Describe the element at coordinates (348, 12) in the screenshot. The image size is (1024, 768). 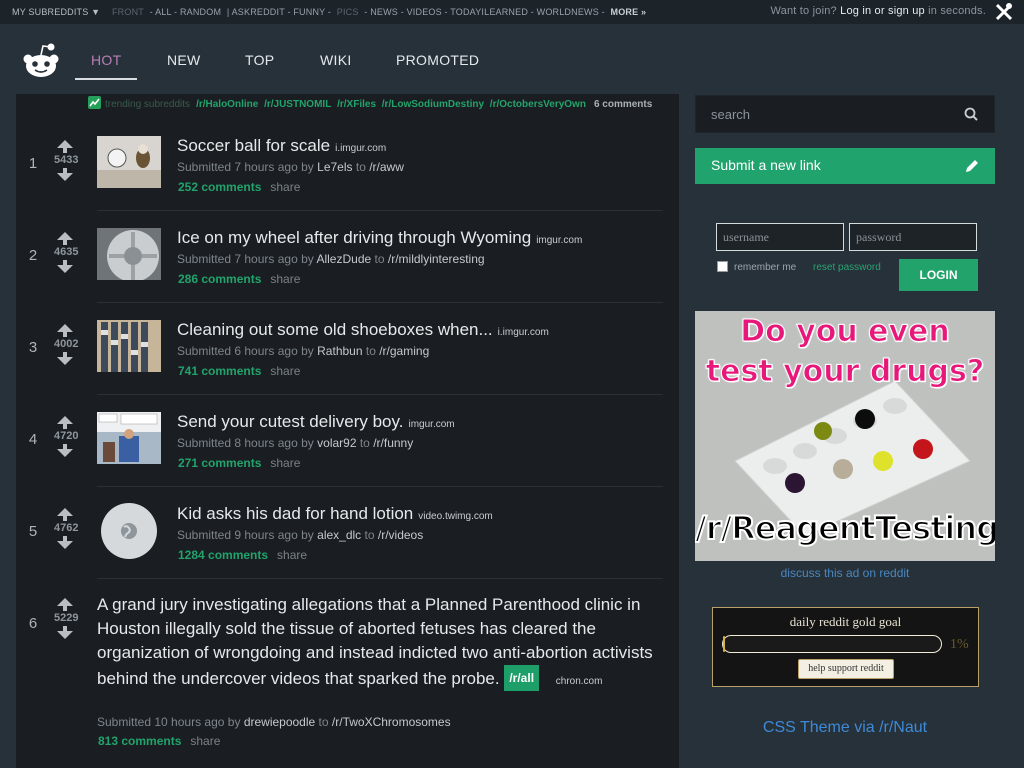
I see `sr-pics: PICS` at that location.